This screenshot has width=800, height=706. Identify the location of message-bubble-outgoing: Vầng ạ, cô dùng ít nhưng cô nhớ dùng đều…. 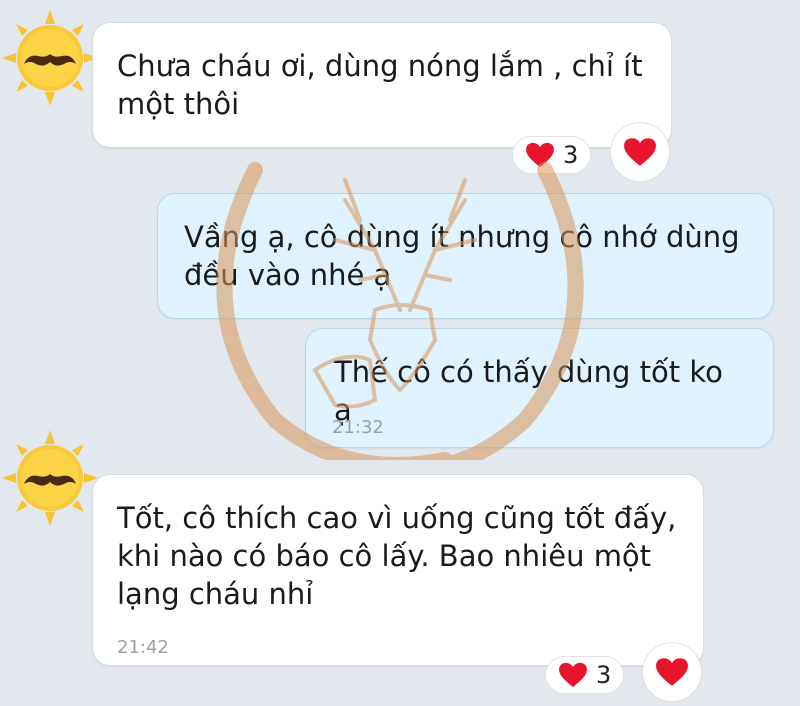
(465, 256).